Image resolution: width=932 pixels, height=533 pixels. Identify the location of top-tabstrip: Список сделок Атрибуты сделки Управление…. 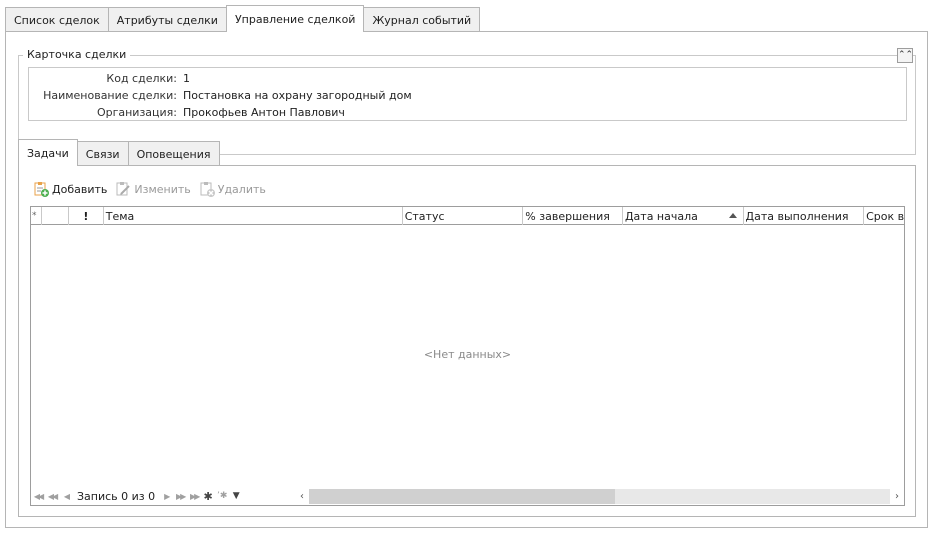
(243, 18).